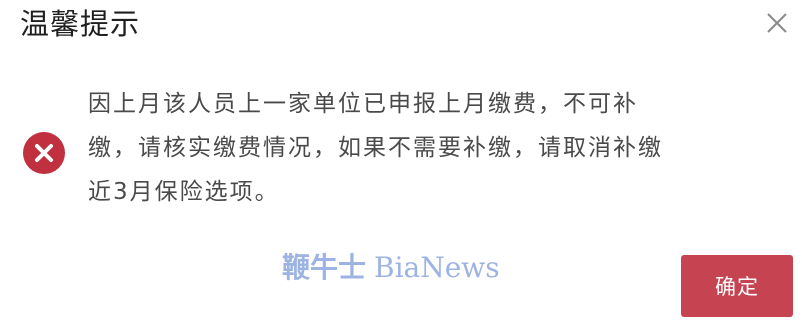 The image size is (802, 336). I want to click on watermark: 鞭牛士 BiaNews, so click(391, 268).